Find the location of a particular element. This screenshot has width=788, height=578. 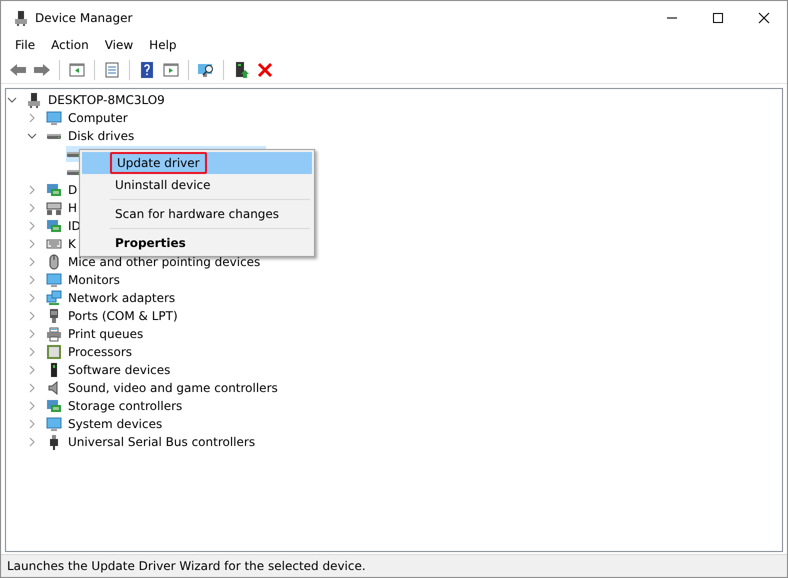

menu-item: File is located at coordinates (25, 45).